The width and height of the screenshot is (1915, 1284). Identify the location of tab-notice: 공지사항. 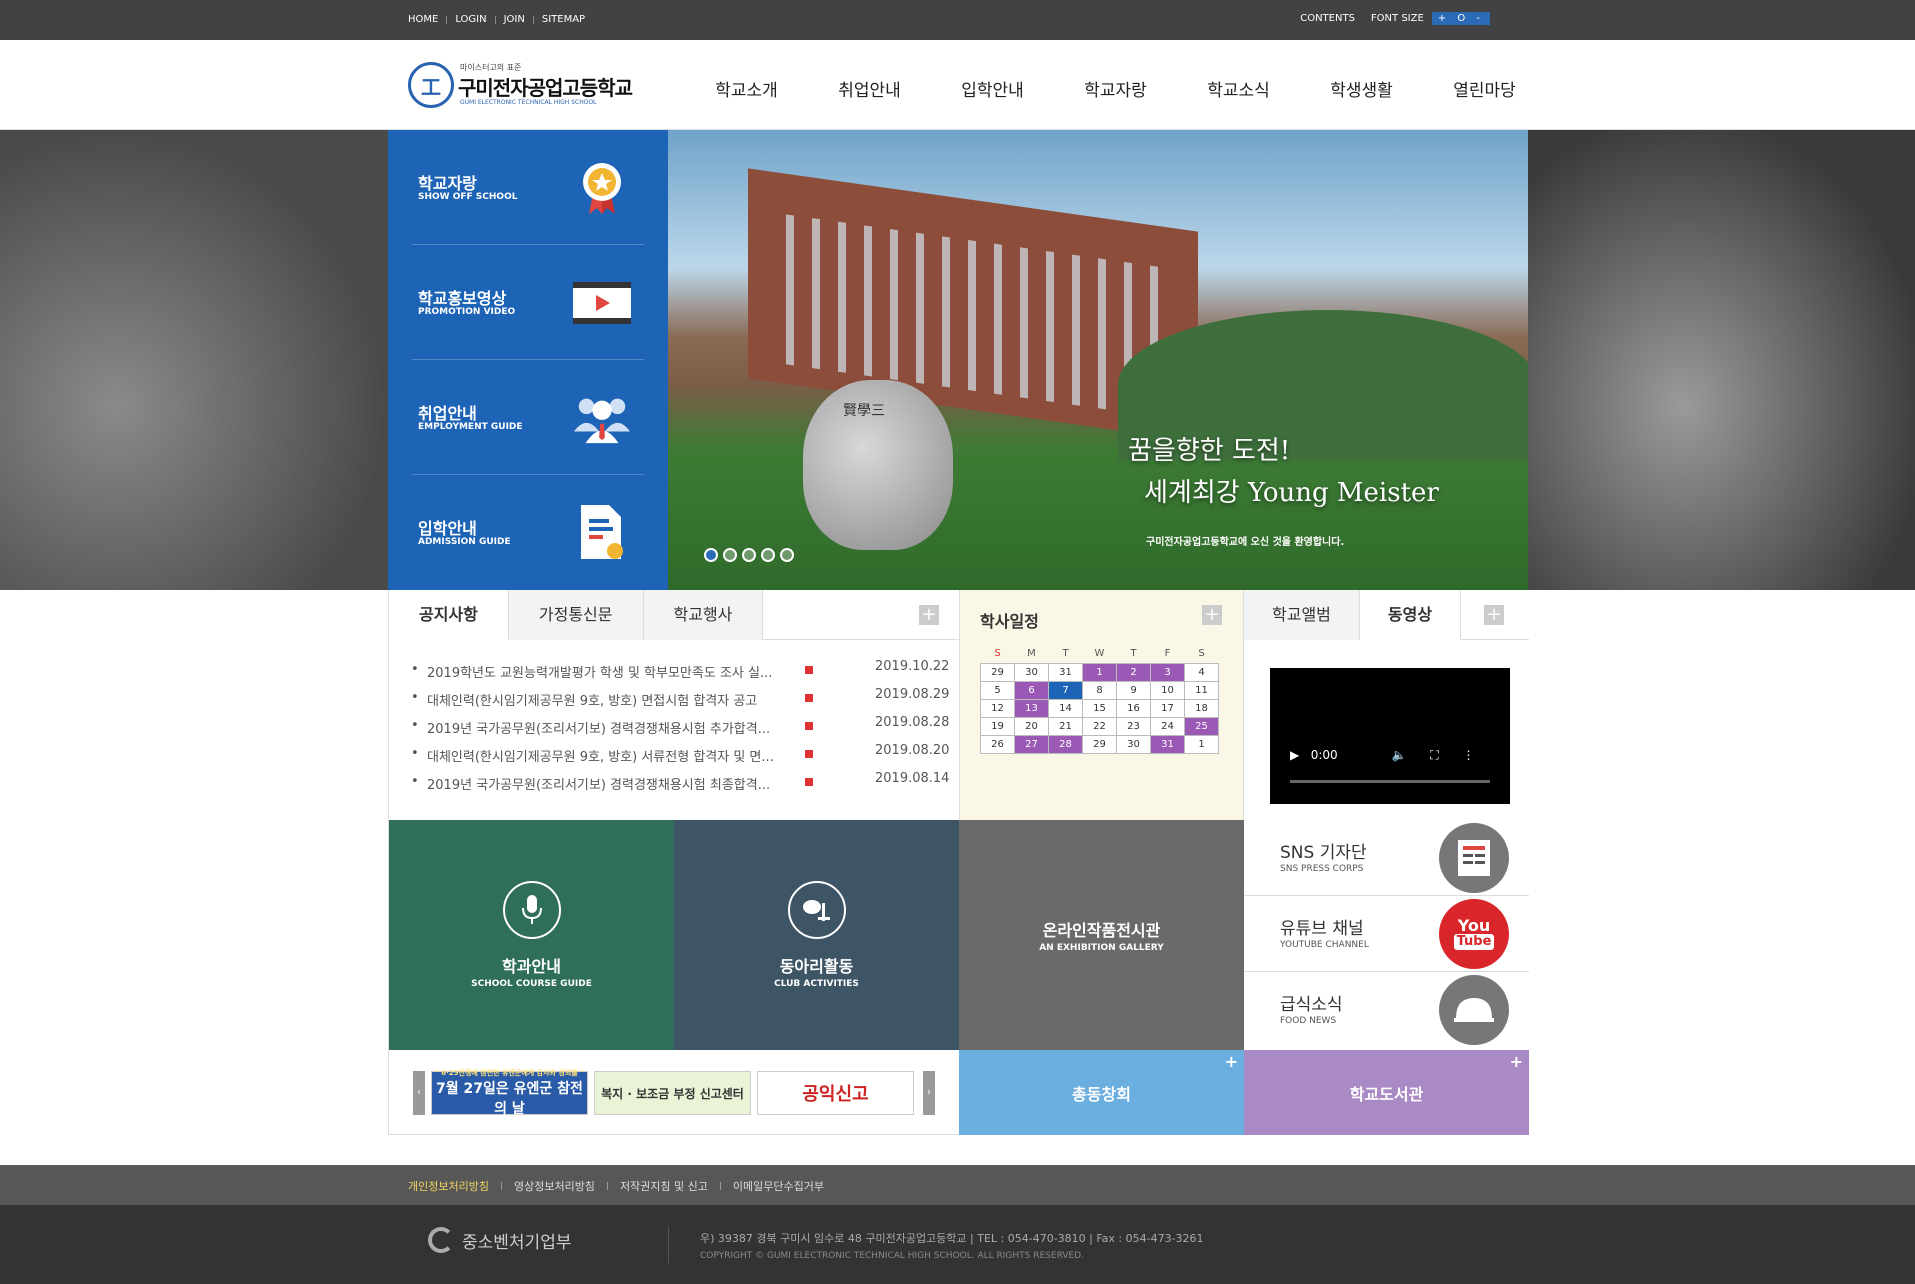
(449, 615).